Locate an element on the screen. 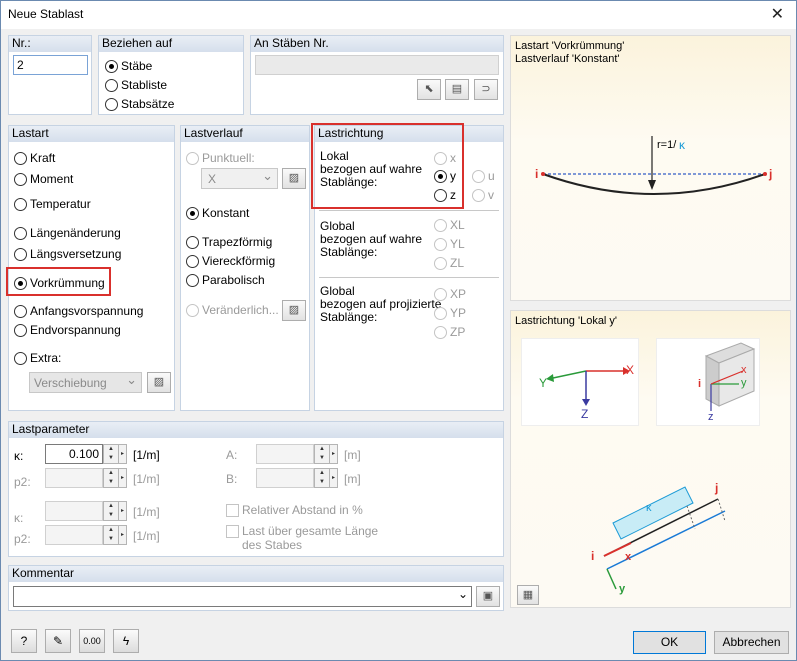  p2-1-symbol: p2: is located at coordinates (22, 482).